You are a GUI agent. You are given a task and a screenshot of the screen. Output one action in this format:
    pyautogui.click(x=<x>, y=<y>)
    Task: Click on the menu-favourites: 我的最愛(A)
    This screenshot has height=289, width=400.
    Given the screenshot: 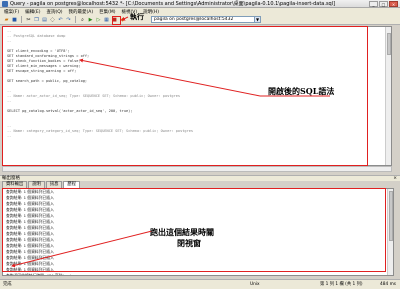 What is the action you would take?
    pyautogui.click(x=81, y=12)
    